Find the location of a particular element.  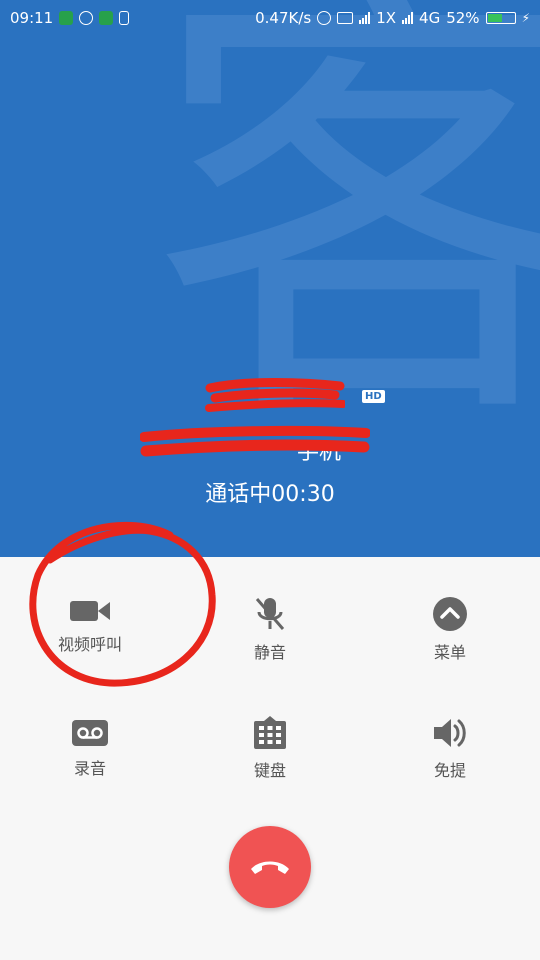

voicemail-tape-icon is located at coordinates (90, 733).